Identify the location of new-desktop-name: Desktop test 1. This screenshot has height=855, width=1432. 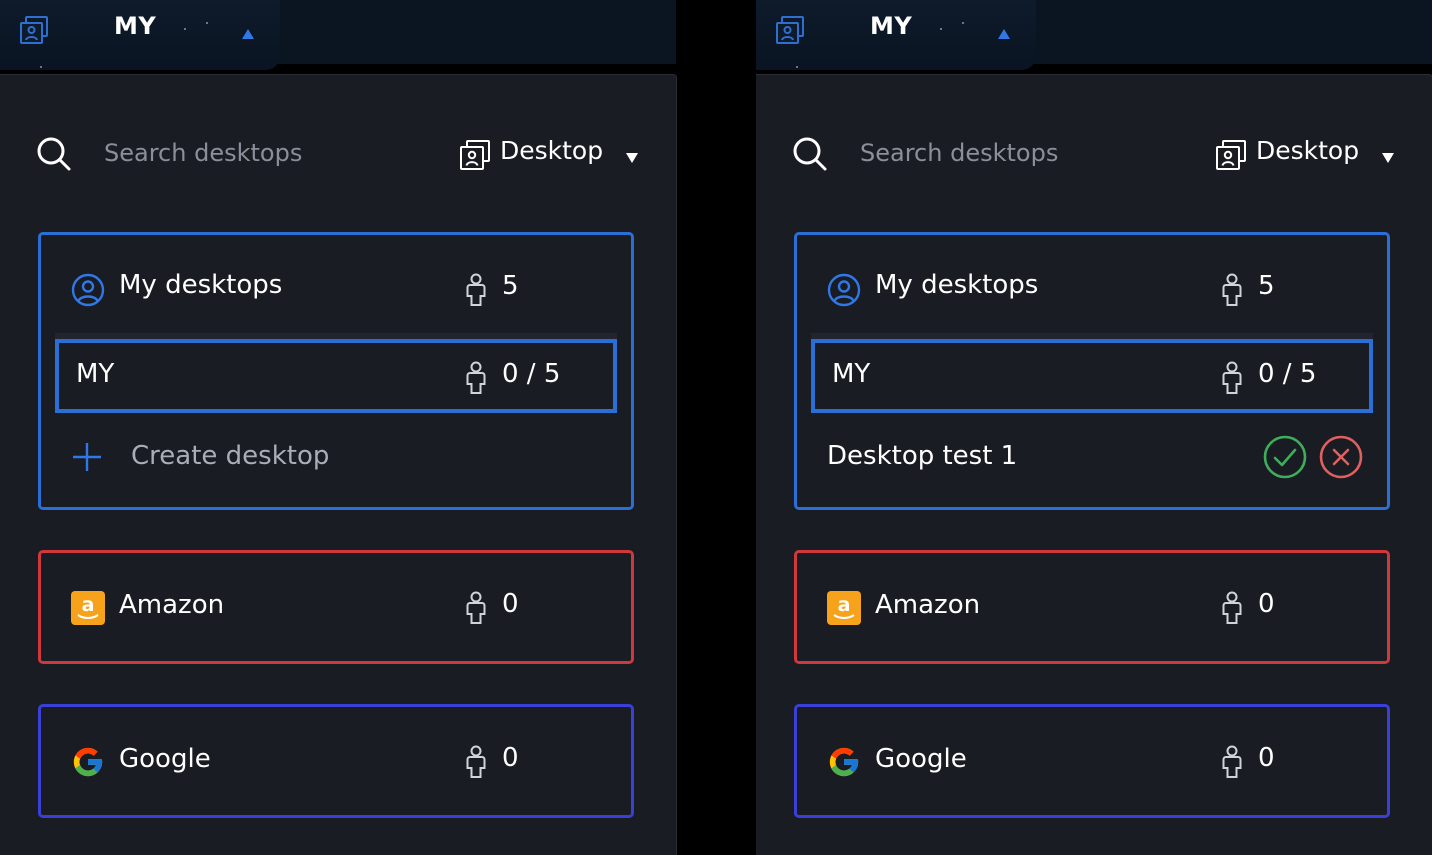
(922, 456).